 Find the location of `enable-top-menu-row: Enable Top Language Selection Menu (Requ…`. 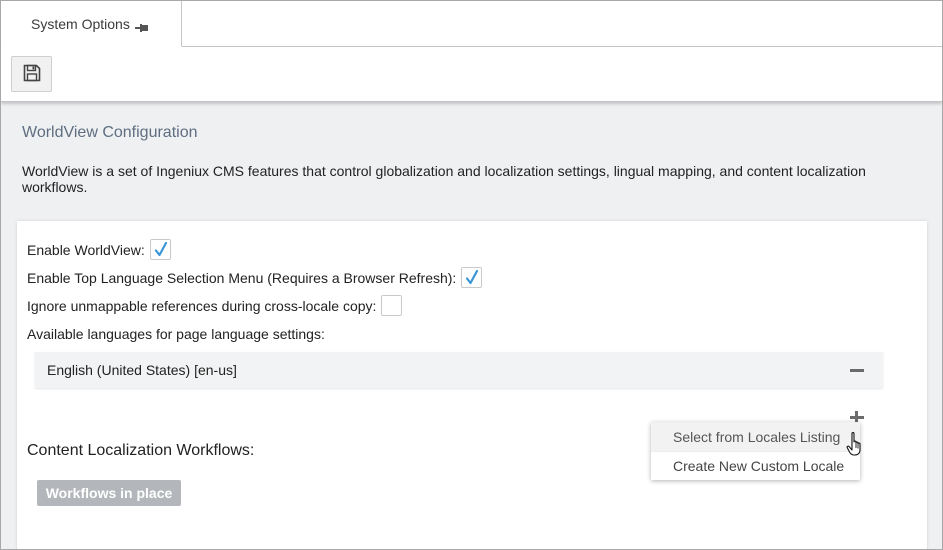

enable-top-menu-row: Enable Top Language Selection Menu (Requ… is located at coordinates (255, 277).